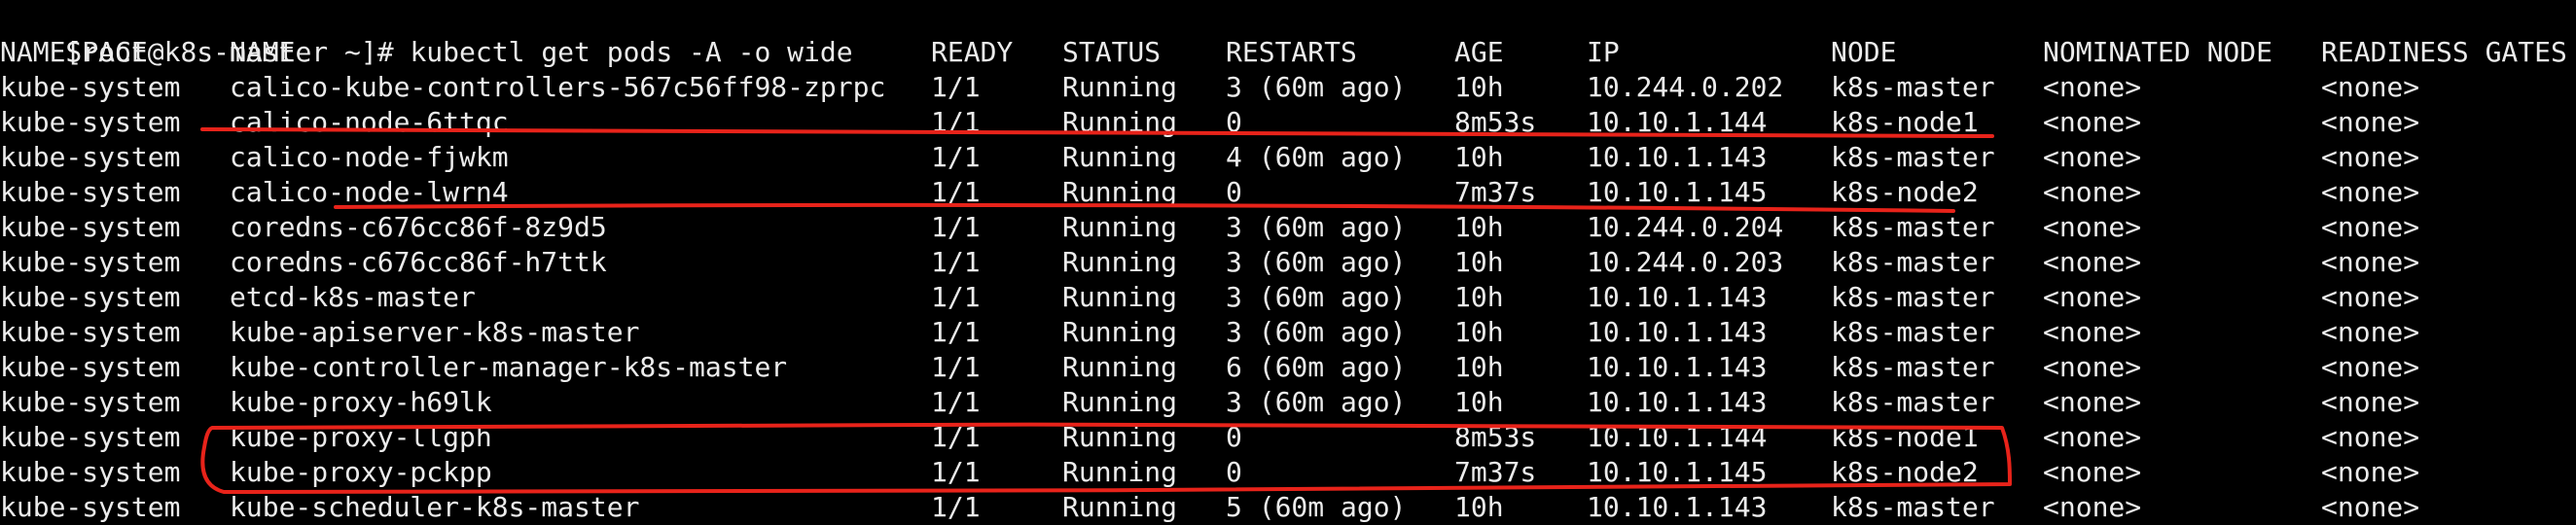  What do you see at coordinates (1685, 87) in the screenshot?
I see `cell-ip: 10.244.0.202` at bounding box center [1685, 87].